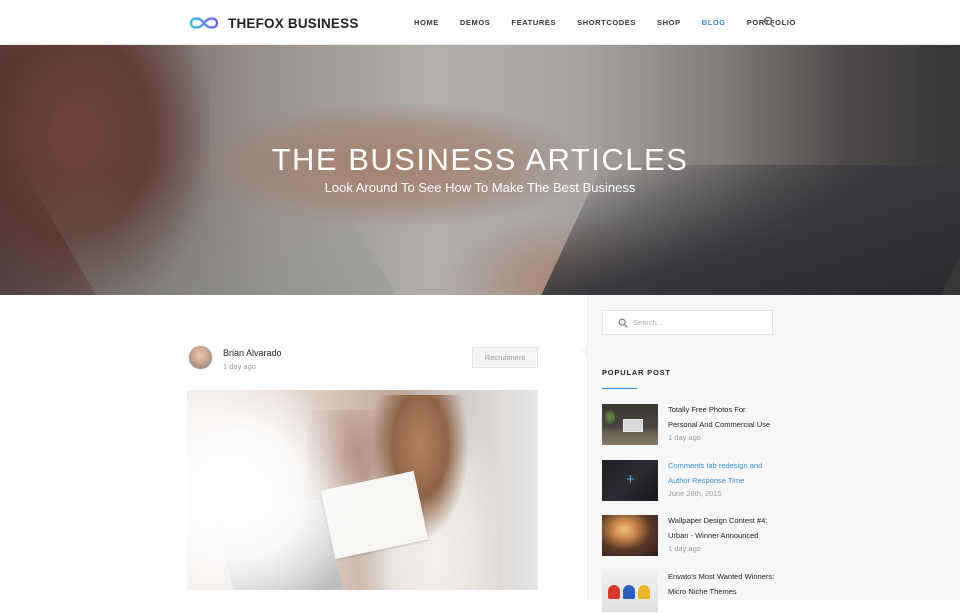  What do you see at coordinates (239, 366) in the screenshot?
I see `post-date: 1 day ago` at bounding box center [239, 366].